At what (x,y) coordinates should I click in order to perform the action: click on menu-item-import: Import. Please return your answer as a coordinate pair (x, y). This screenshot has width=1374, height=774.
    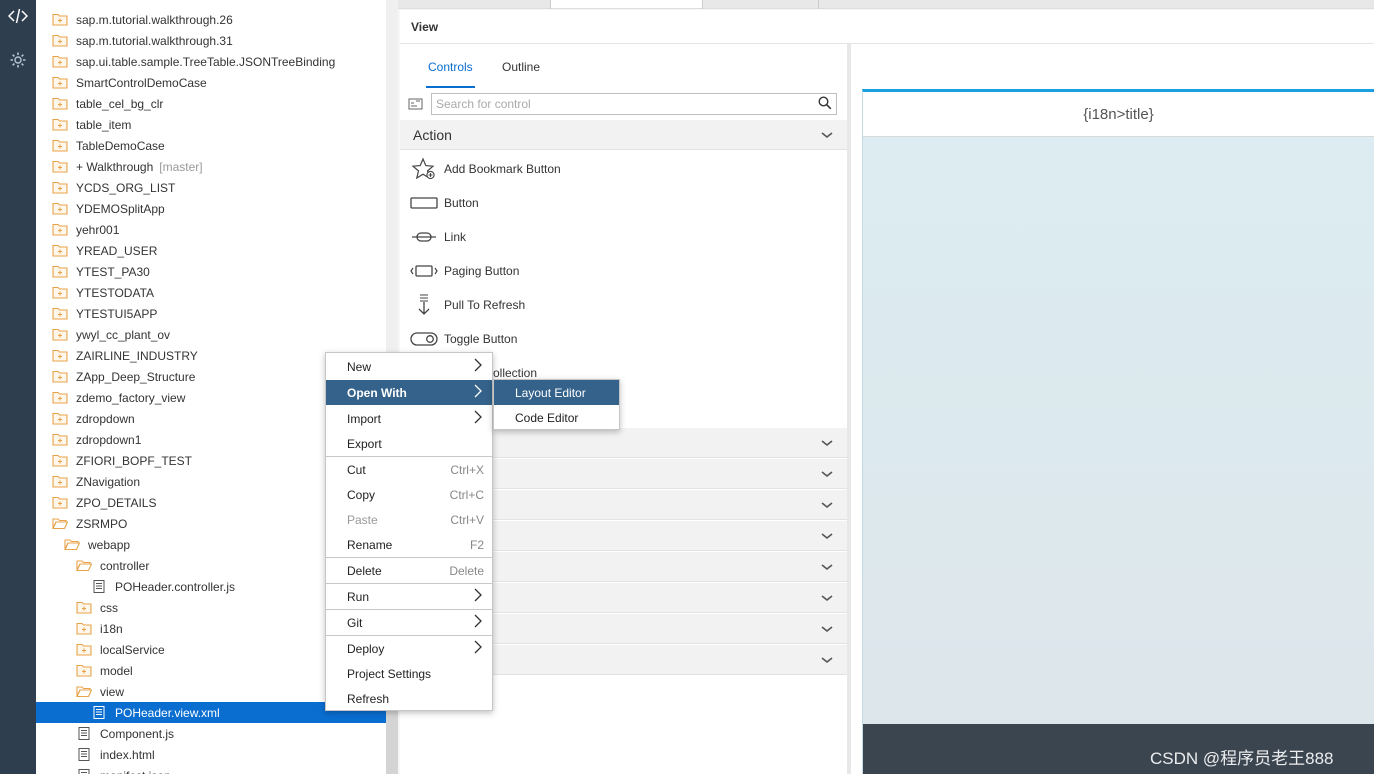
    Looking at the image, I should click on (409, 418).